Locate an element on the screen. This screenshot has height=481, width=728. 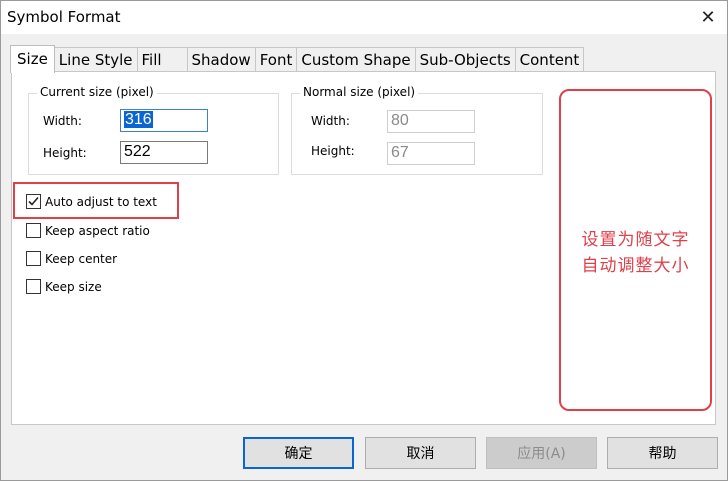
annotation-note: 设置为随文字 自动调整大小 is located at coordinates (635, 250).